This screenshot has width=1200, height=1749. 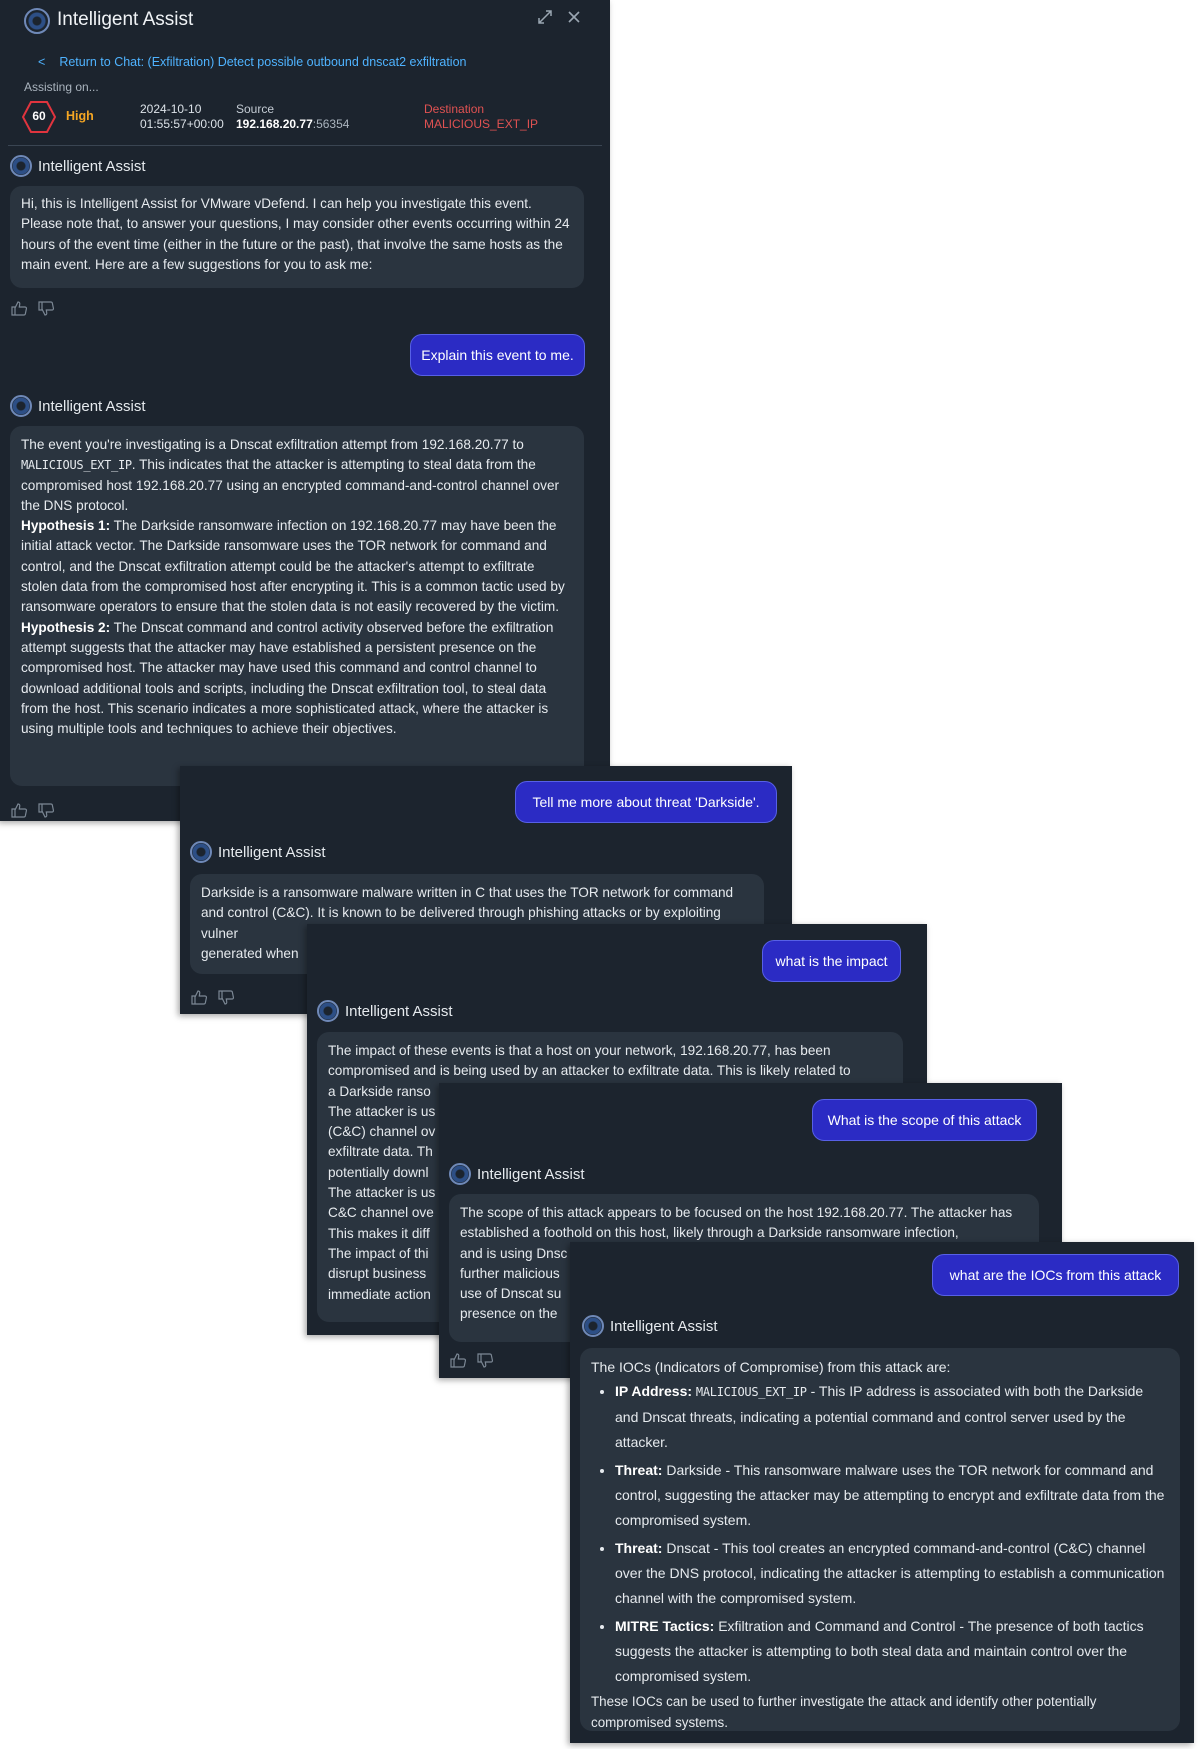 I want to click on user-message: what are the IOCs from this attack, so click(x=1055, y=1275).